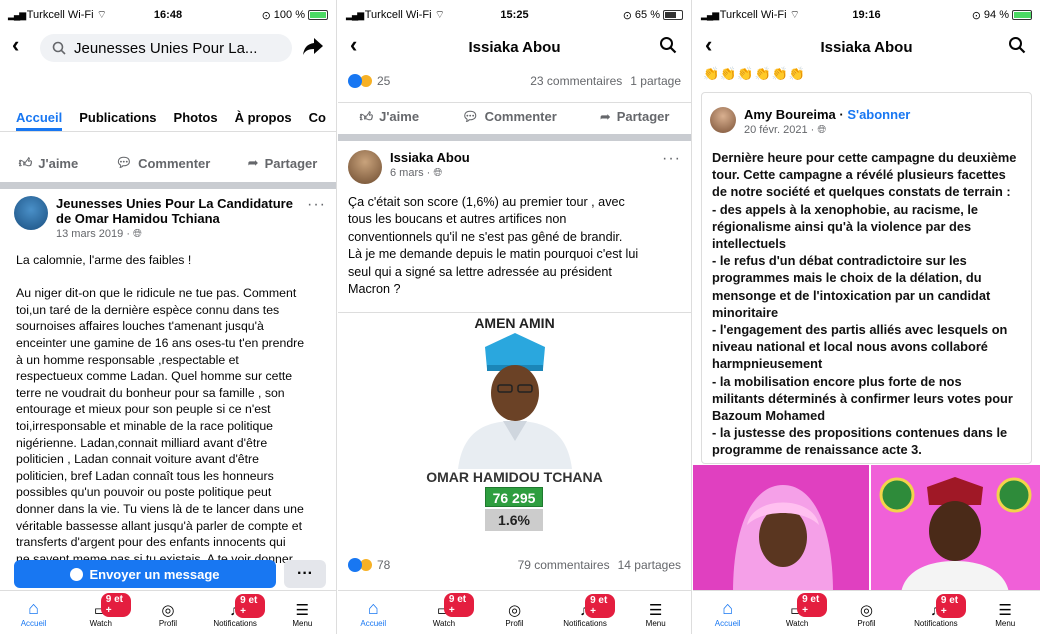  What do you see at coordinates (514, 565) in the screenshot?
I see `reaction-summary: 78 79 commentaires 14 partages` at bounding box center [514, 565].